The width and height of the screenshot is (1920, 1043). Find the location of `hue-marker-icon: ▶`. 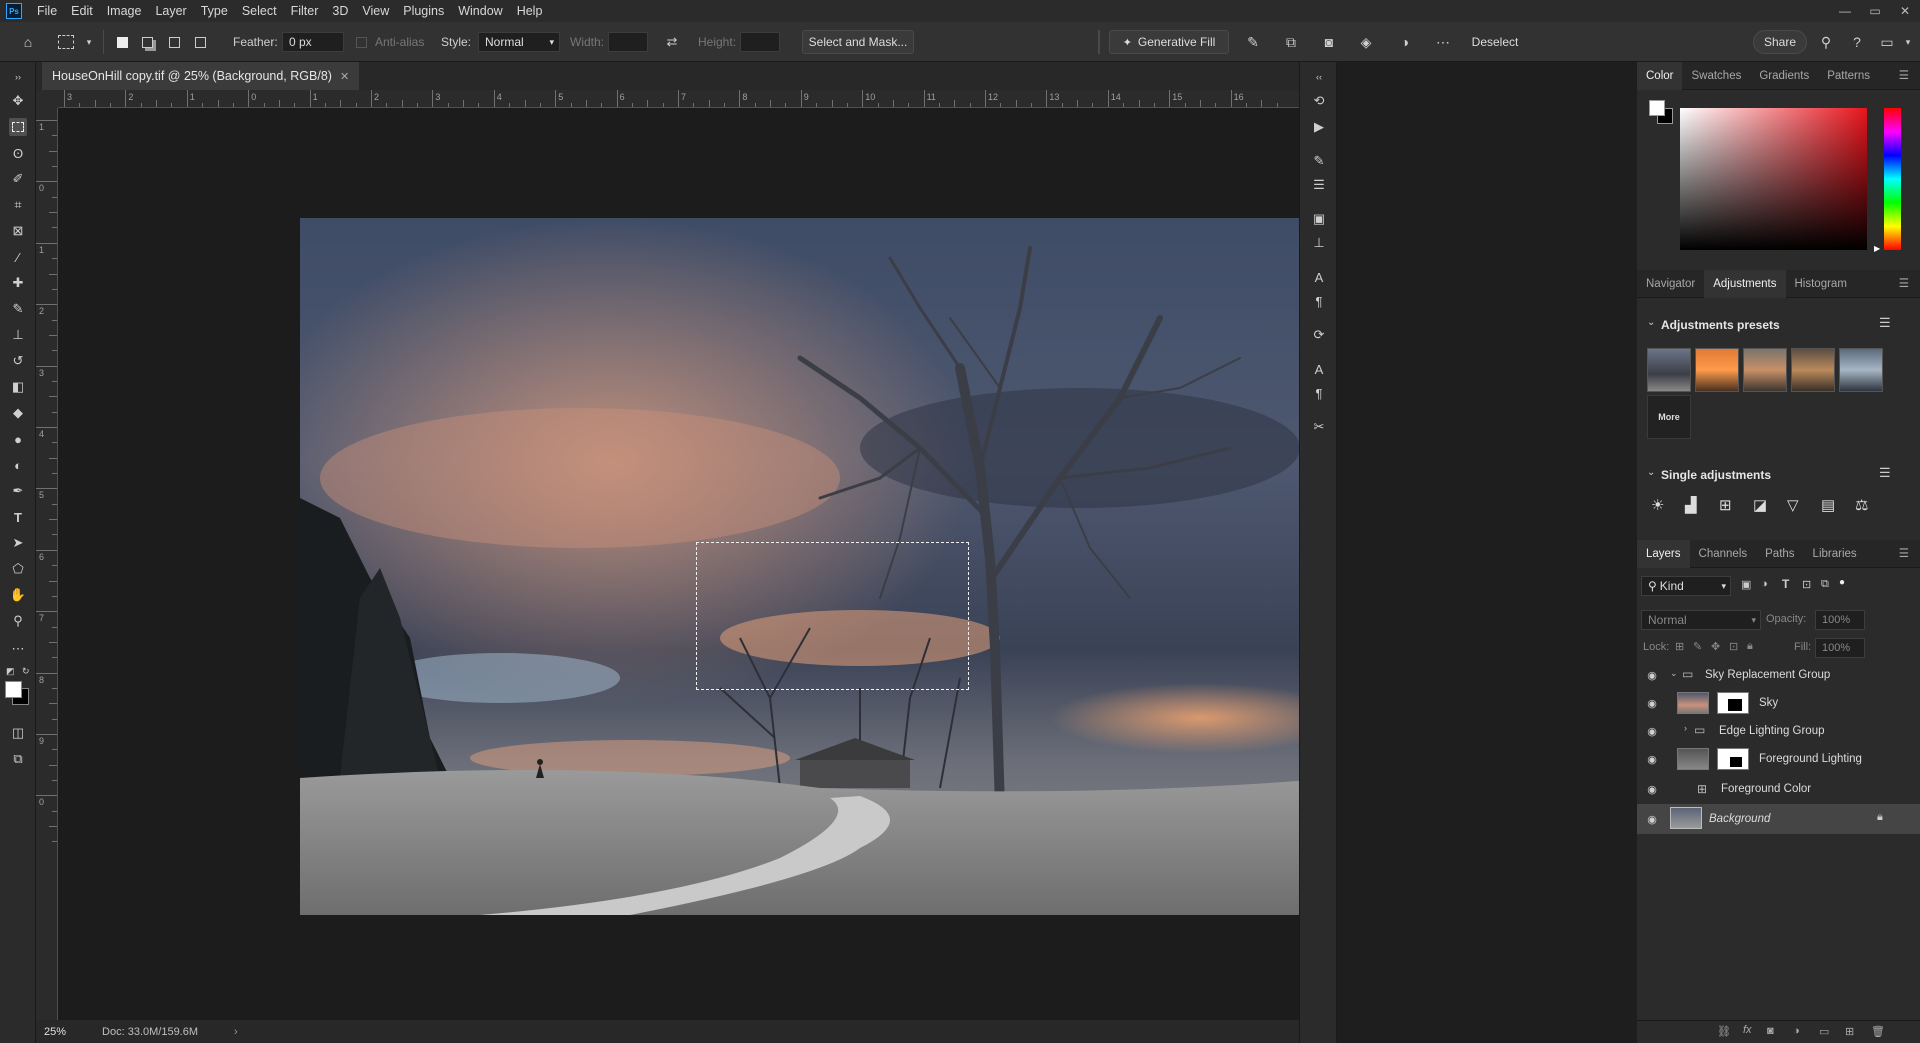

hue-marker-icon: ▶ is located at coordinates (1877, 248).